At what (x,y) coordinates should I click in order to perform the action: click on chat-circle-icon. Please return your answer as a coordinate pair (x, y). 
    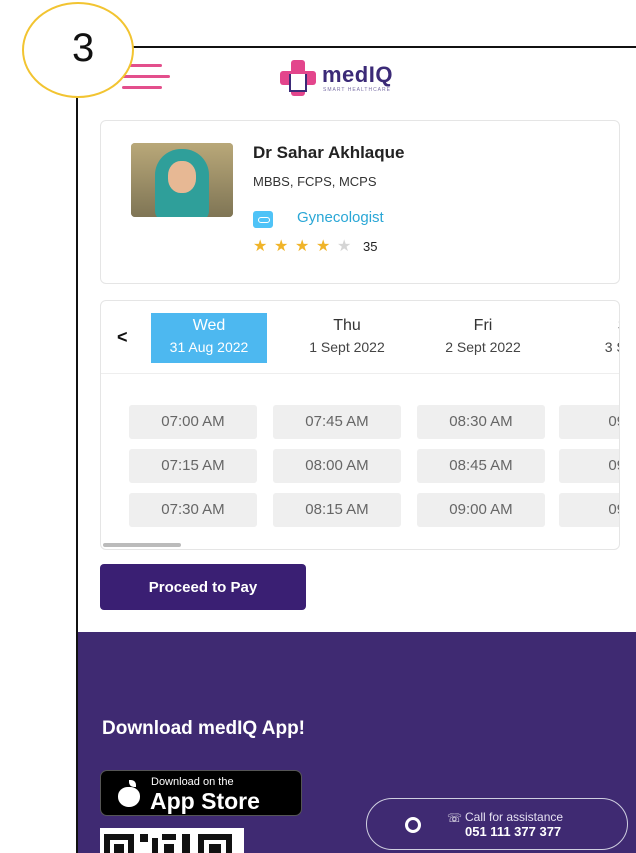
    Looking at the image, I should click on (413, 825).